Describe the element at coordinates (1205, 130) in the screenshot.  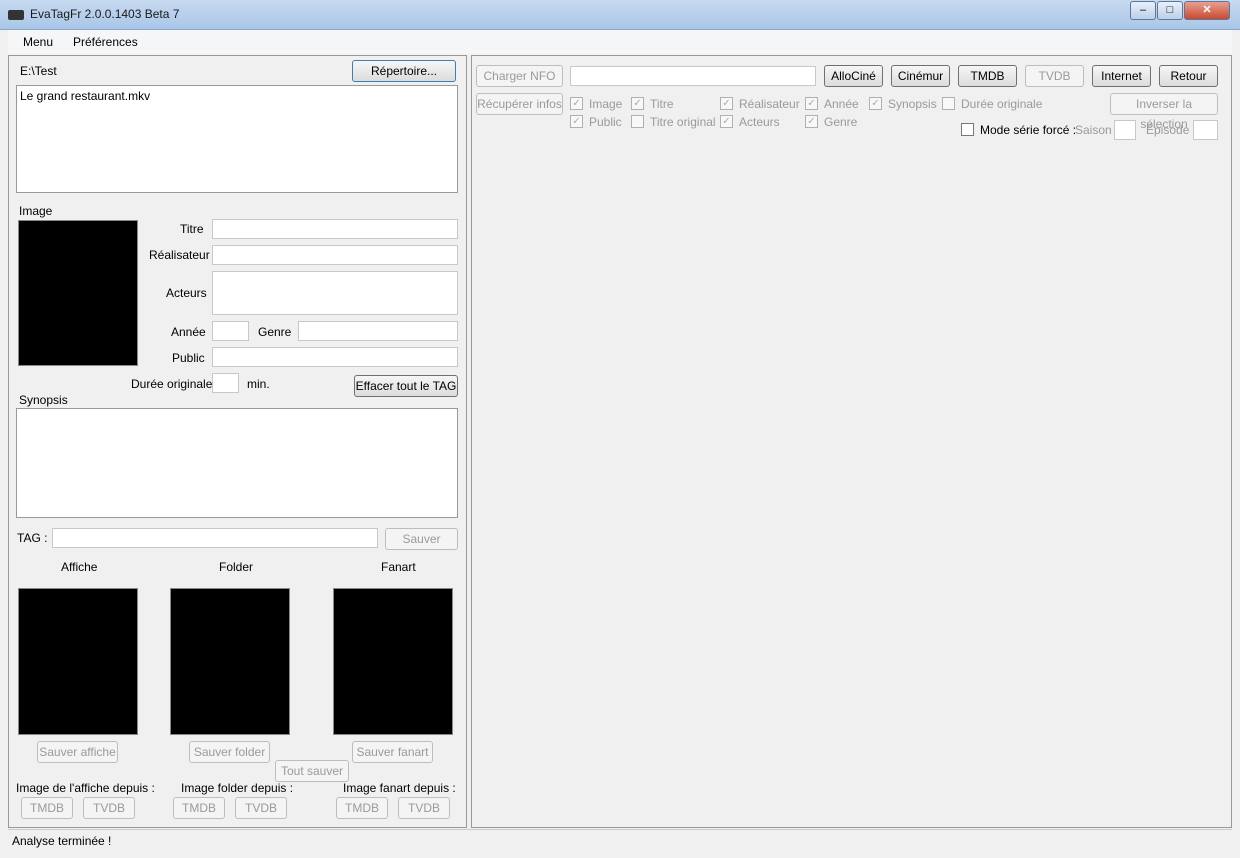
I see `episode-input` at that location.